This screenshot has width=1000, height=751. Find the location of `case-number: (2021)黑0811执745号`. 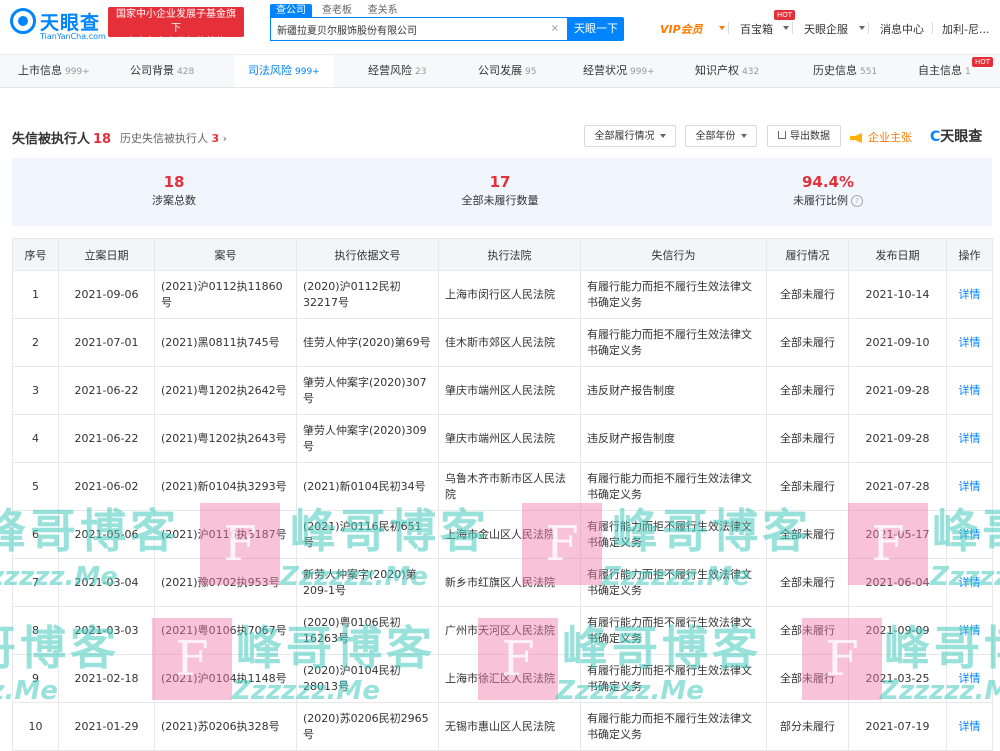

case-number: (2021)黑0811执745号 is located at coordinates (225, 342).